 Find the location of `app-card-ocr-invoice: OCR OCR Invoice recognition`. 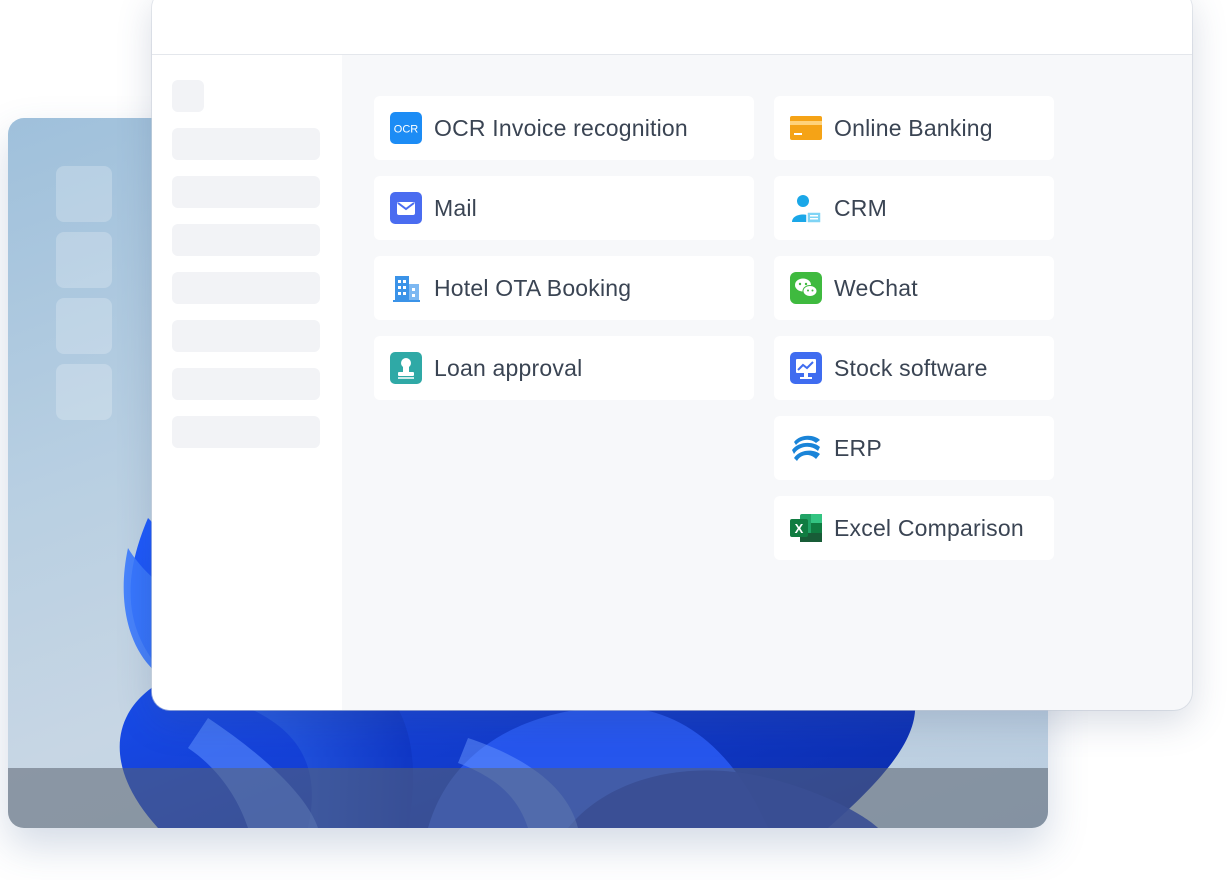

app-card-ocr-invoice: OCR OCR Invoice recognition is located at coordinates (564, 128).